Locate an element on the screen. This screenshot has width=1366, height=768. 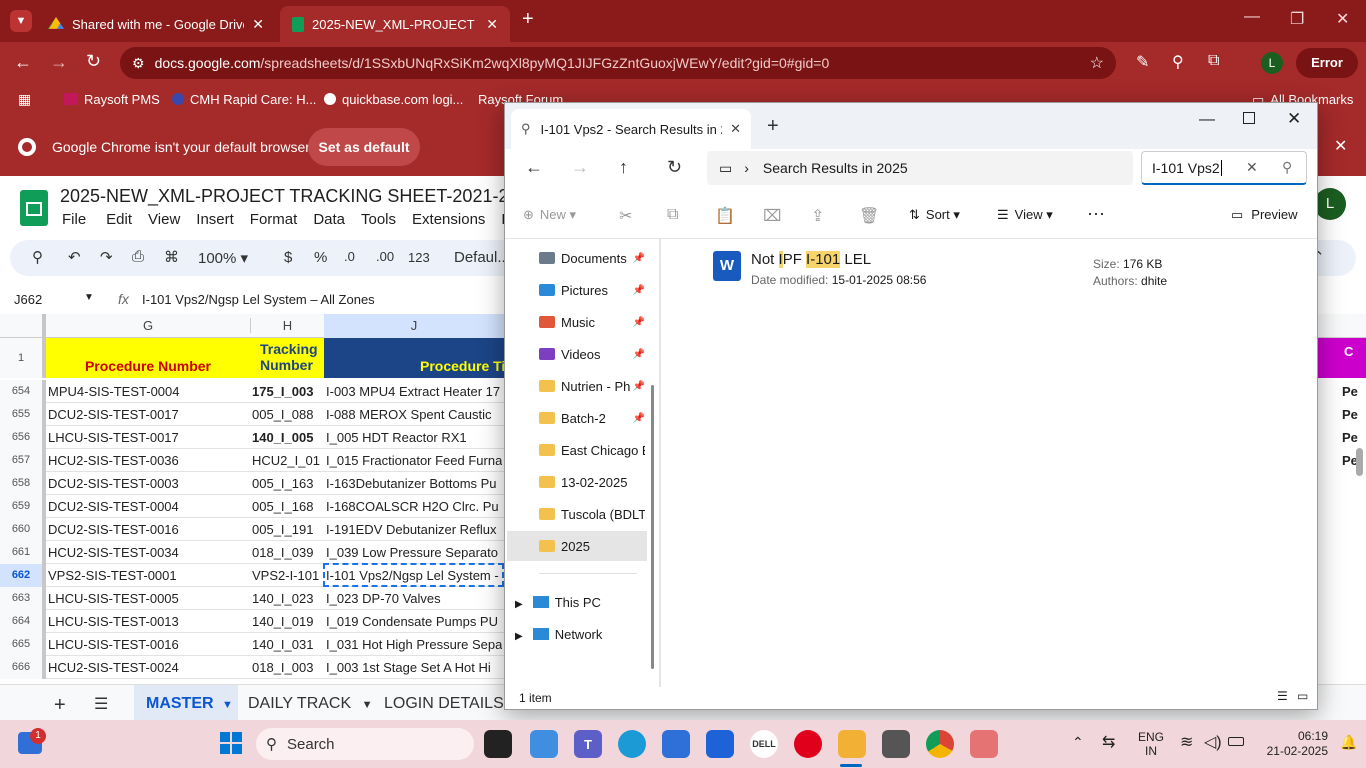
infobar-close-icon: ✕ is located at coordinates (1340, 146).